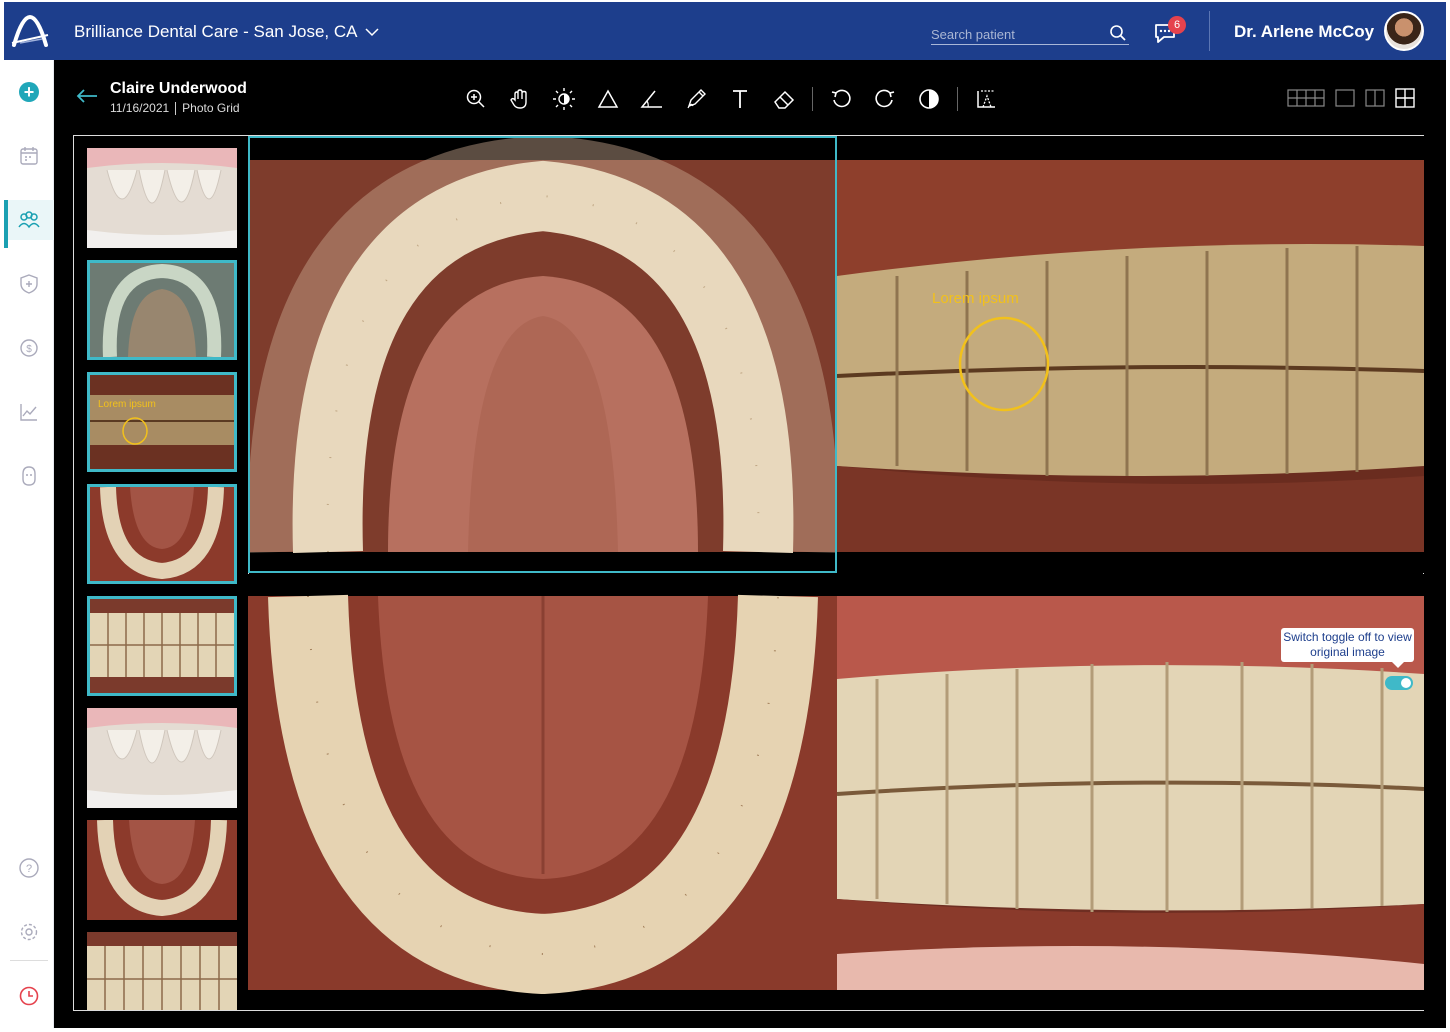 This screenshot has height=1032, width=1450. Describe the element at coordinates (696, 99) in the screenshot. I see `pen-icon` at that location.